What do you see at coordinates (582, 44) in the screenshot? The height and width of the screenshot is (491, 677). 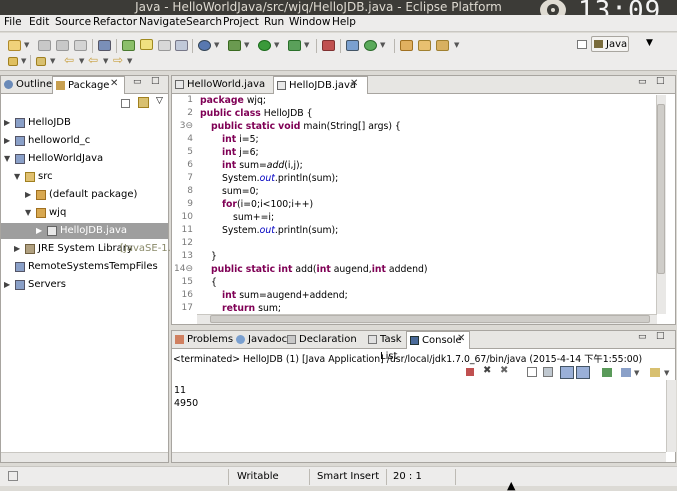 I see `open-perspective-icon` at bounding box center [582, 44].